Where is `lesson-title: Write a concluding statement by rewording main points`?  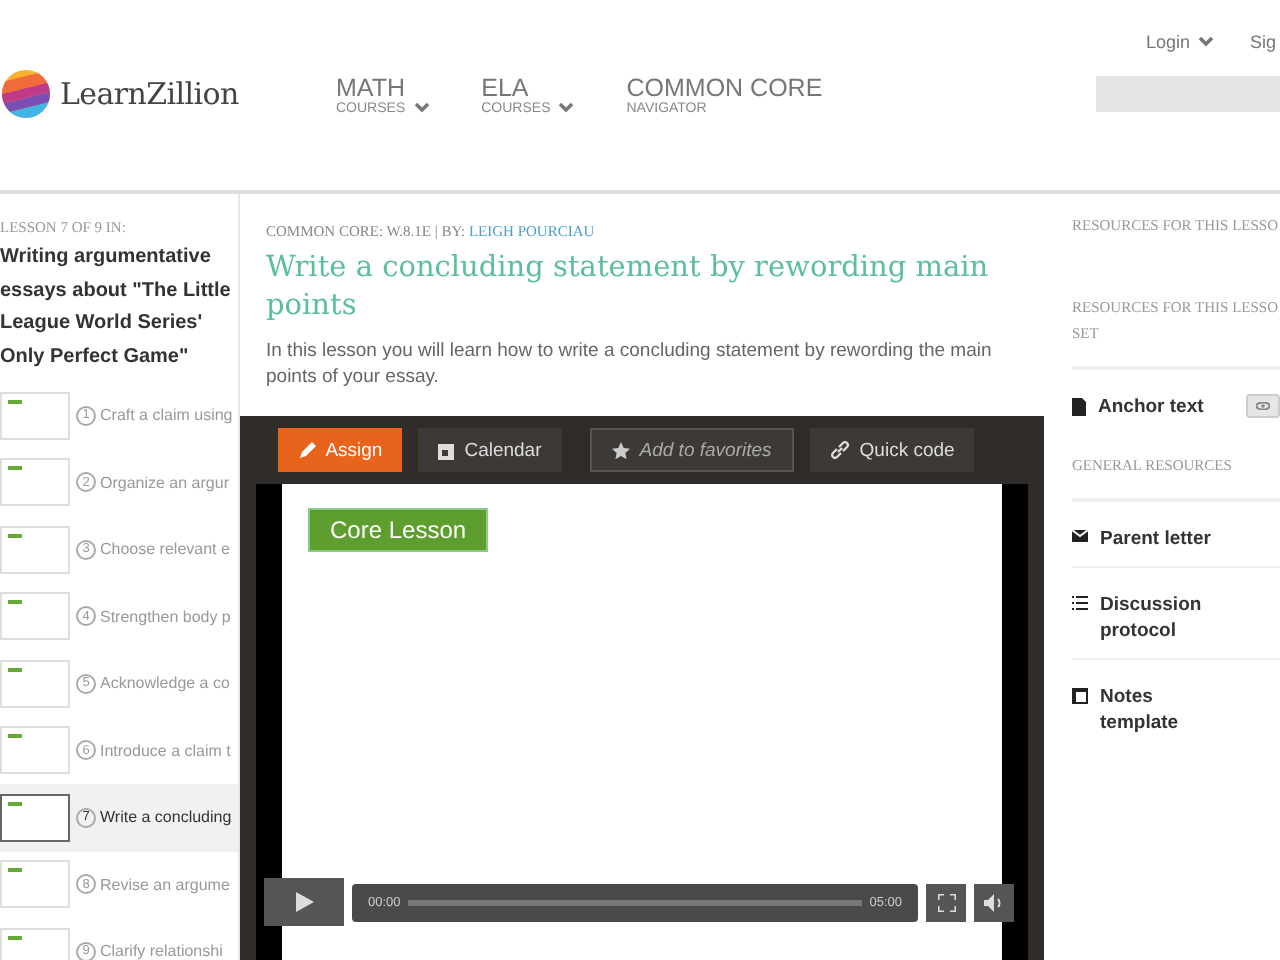 lesson-title: Write a concluding statement by rewording main points is located at coordinates (628, 288).